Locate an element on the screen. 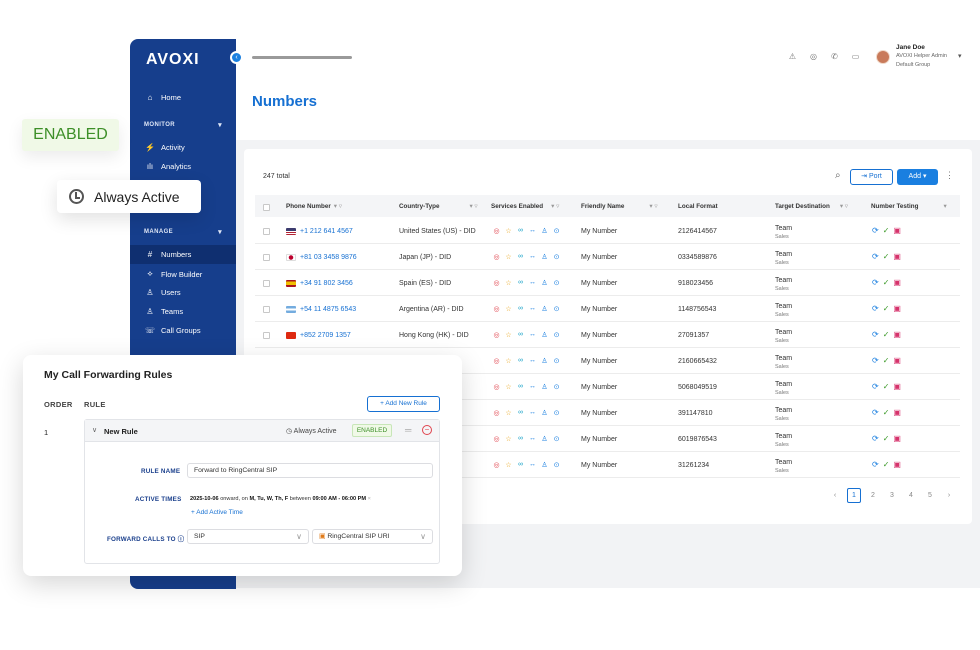 The width and height of the screenshot is (980, 650). prev-page-button: ‹ is located at coordinates (835, 495).